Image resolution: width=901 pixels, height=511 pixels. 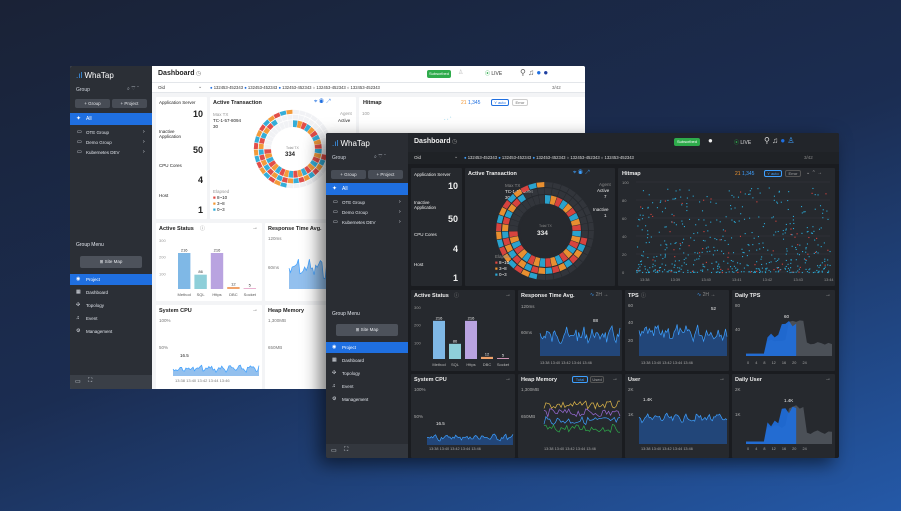 What do you see at coordinates (779, 140) in the screenshot?
I see `alert-icons: ⚲ ♫ ● ♙` at bounding box center [779, 140].